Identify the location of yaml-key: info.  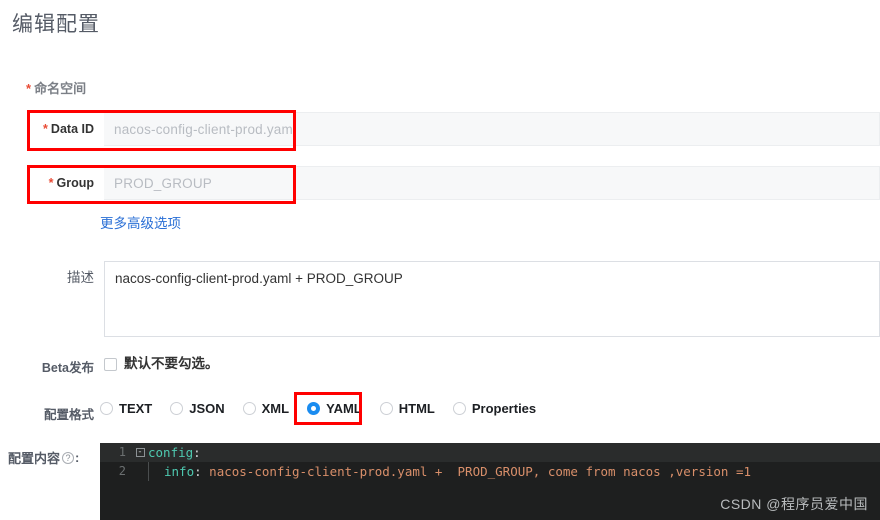
(179, 471).